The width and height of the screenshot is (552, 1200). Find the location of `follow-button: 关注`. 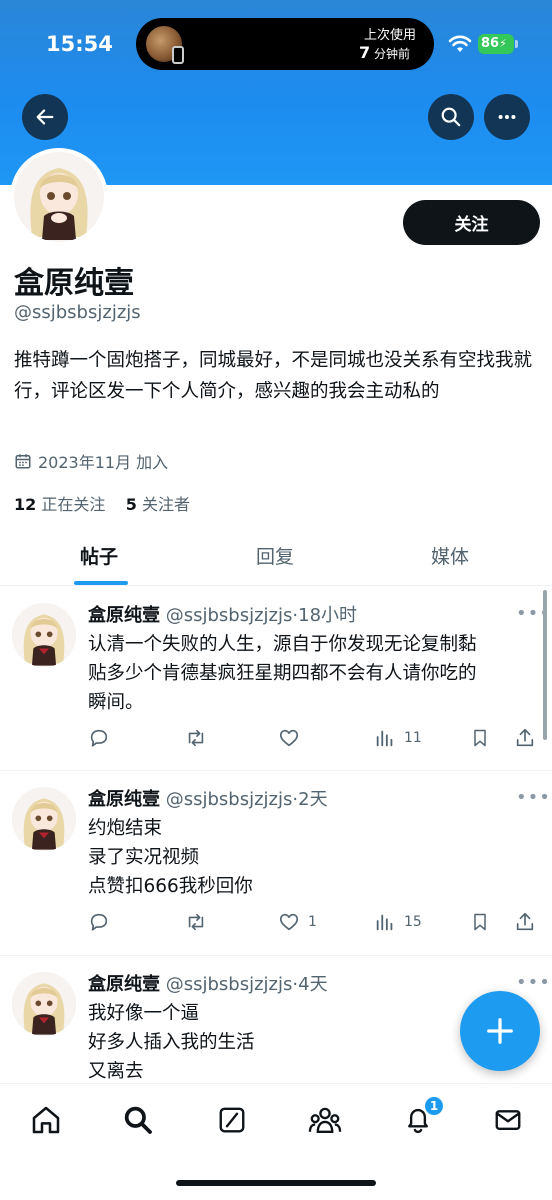

follow-button: 关注 is located at coordinates (471, 222).